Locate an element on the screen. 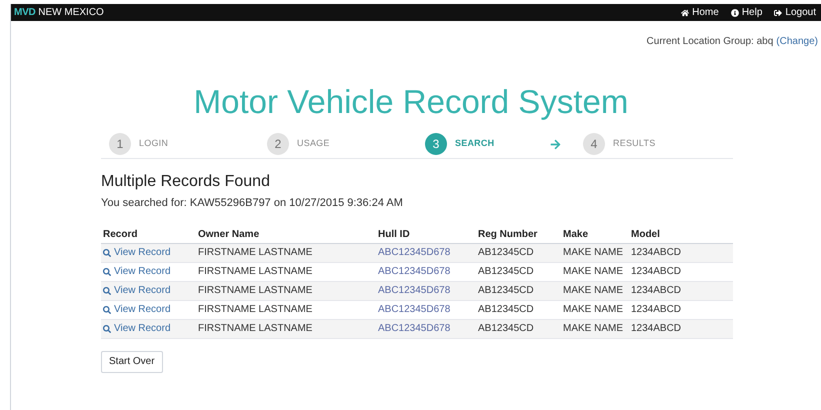 Image resolution: width=821 pixels, height=410 pixels. step-label: SEARCH is located at coordinates (474, 143).